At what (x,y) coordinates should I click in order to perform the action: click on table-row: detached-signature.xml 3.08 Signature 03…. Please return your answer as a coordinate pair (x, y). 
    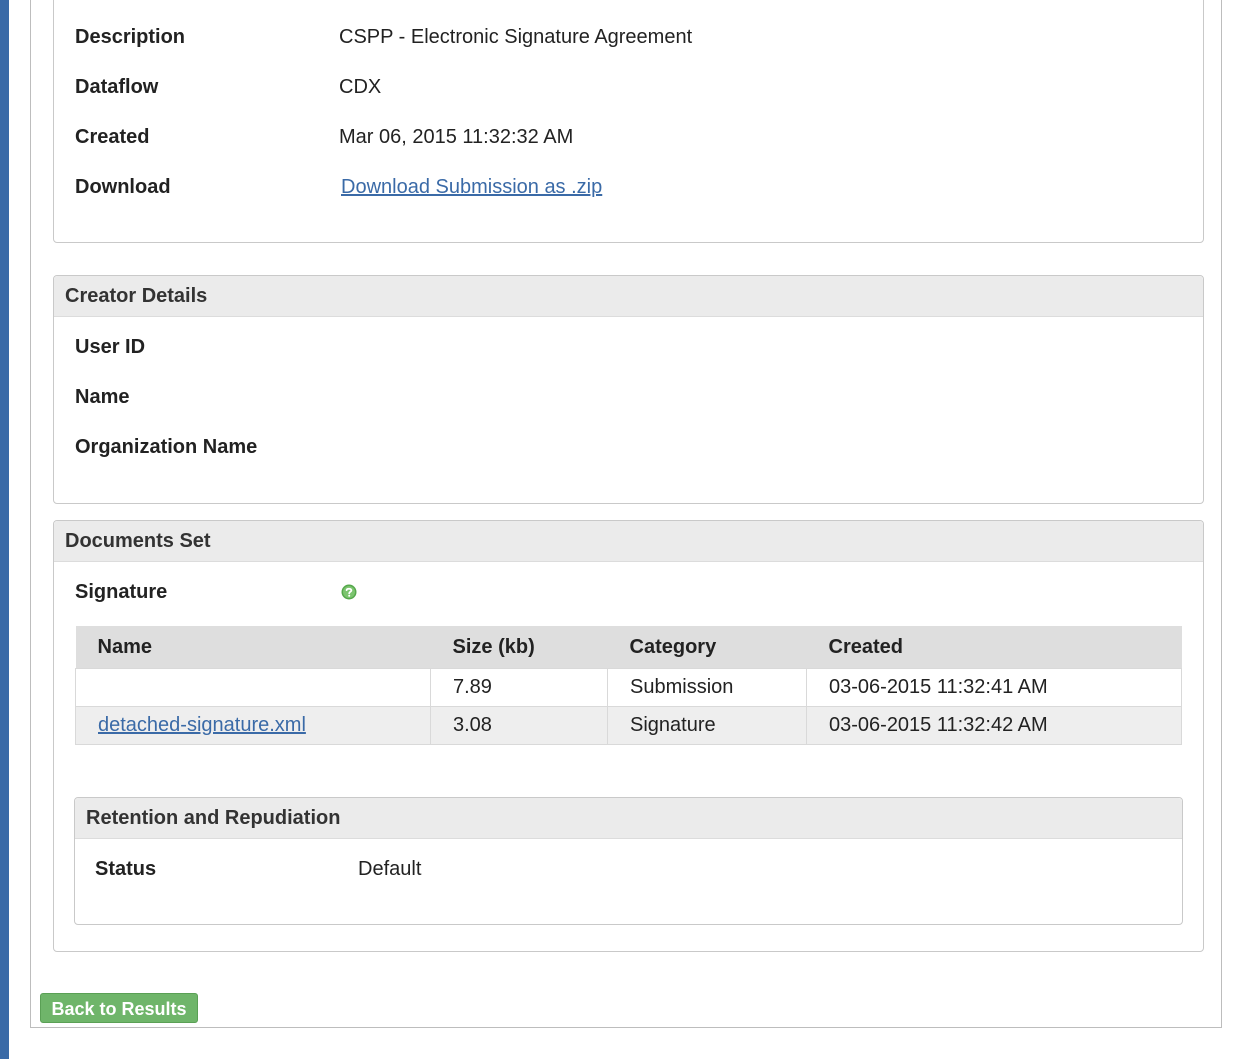
    Looking at the image, I should click on (628, 725).